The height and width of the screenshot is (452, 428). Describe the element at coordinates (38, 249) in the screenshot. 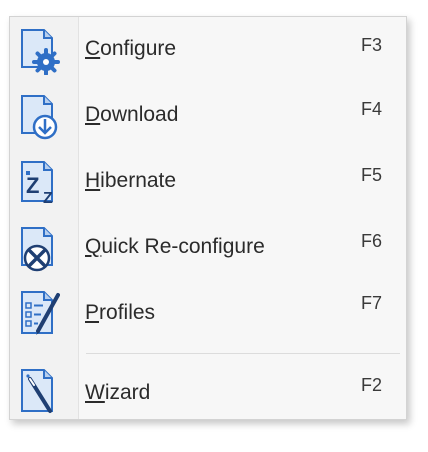

I see `quick-reconfigure-tools-icon` at that location.